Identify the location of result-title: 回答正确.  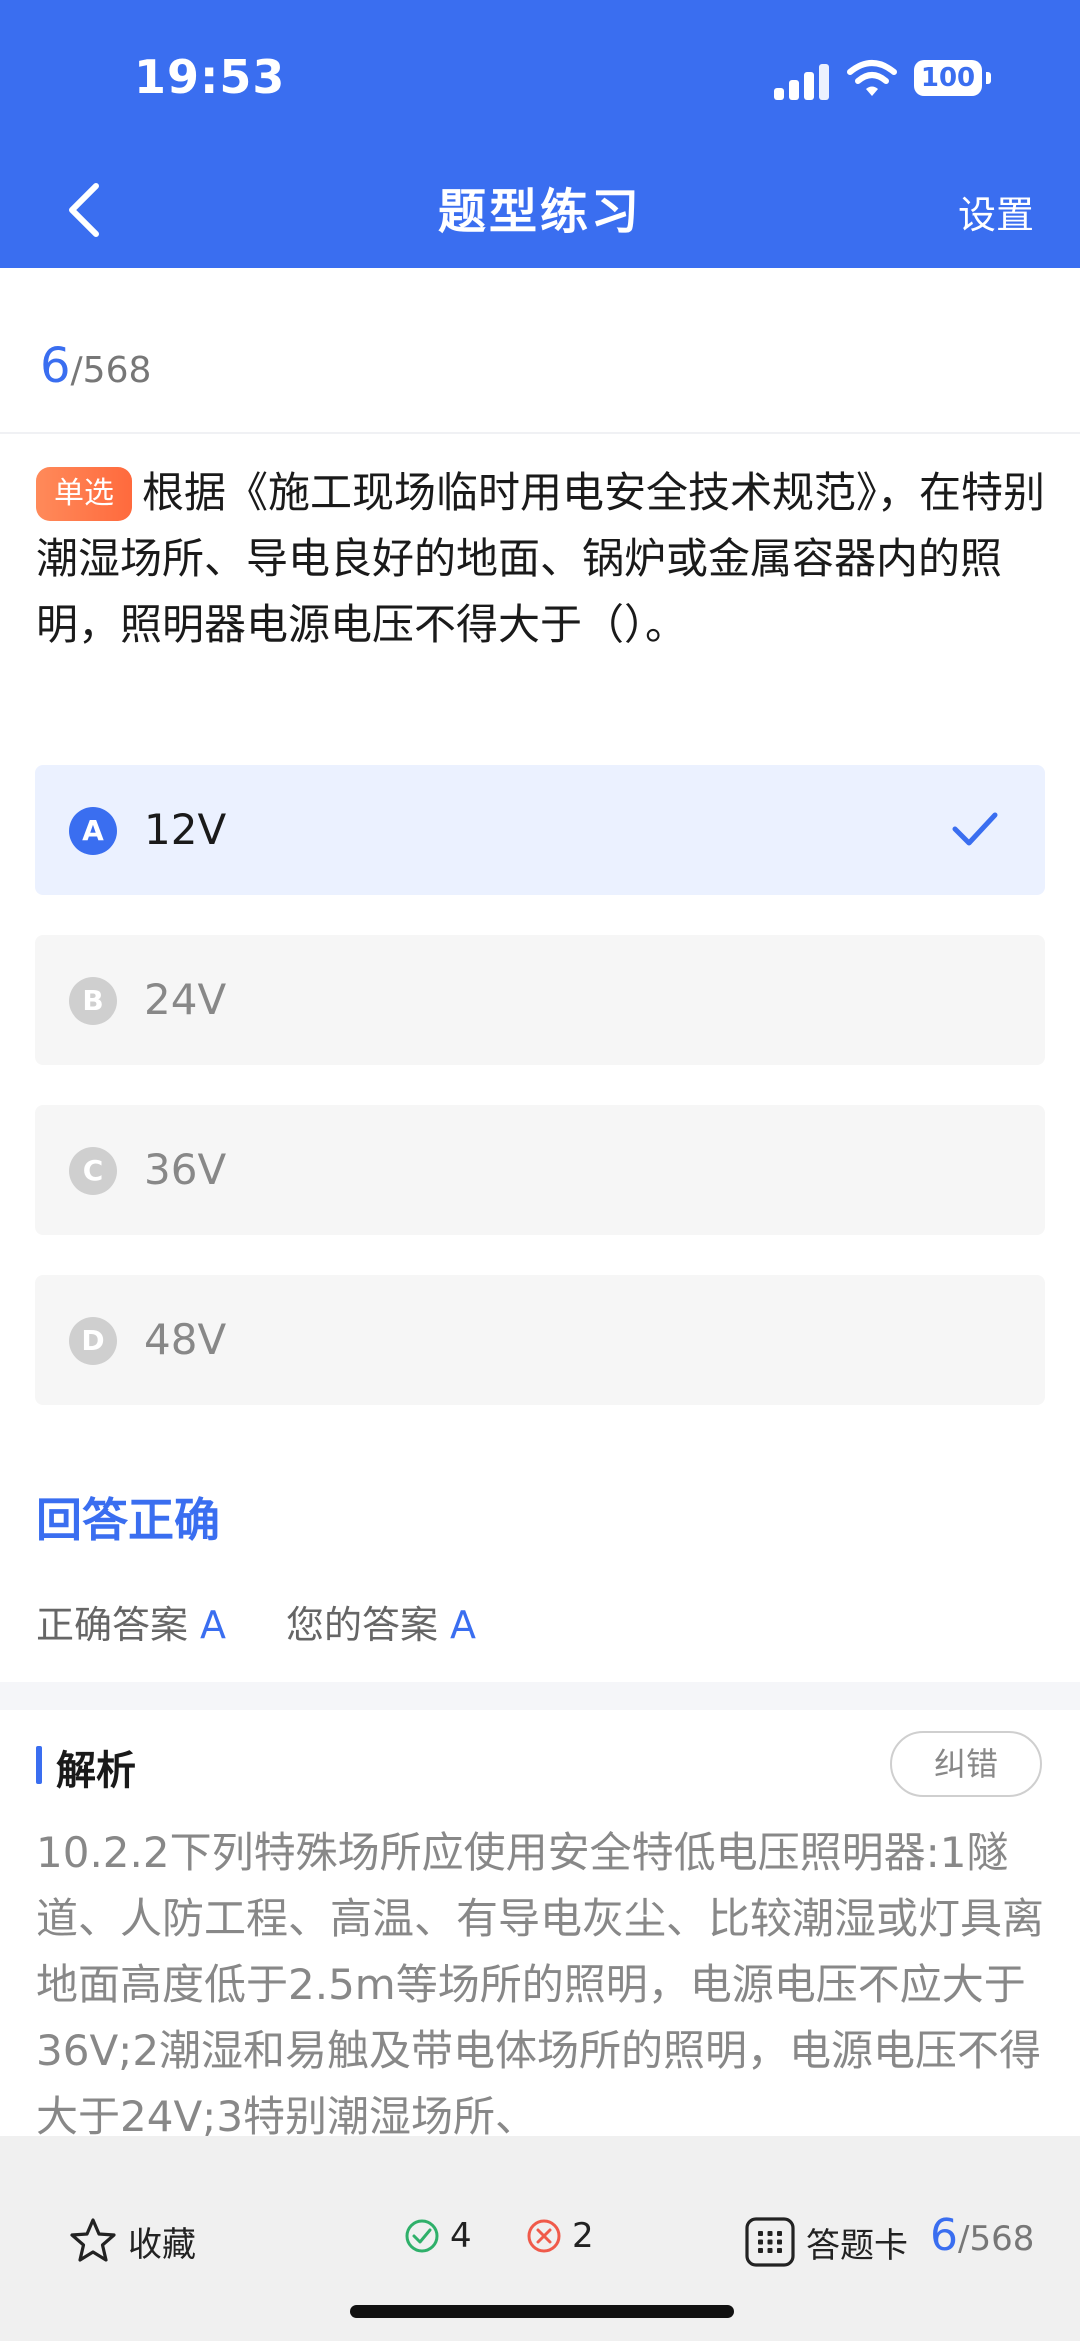
(128, 1520).